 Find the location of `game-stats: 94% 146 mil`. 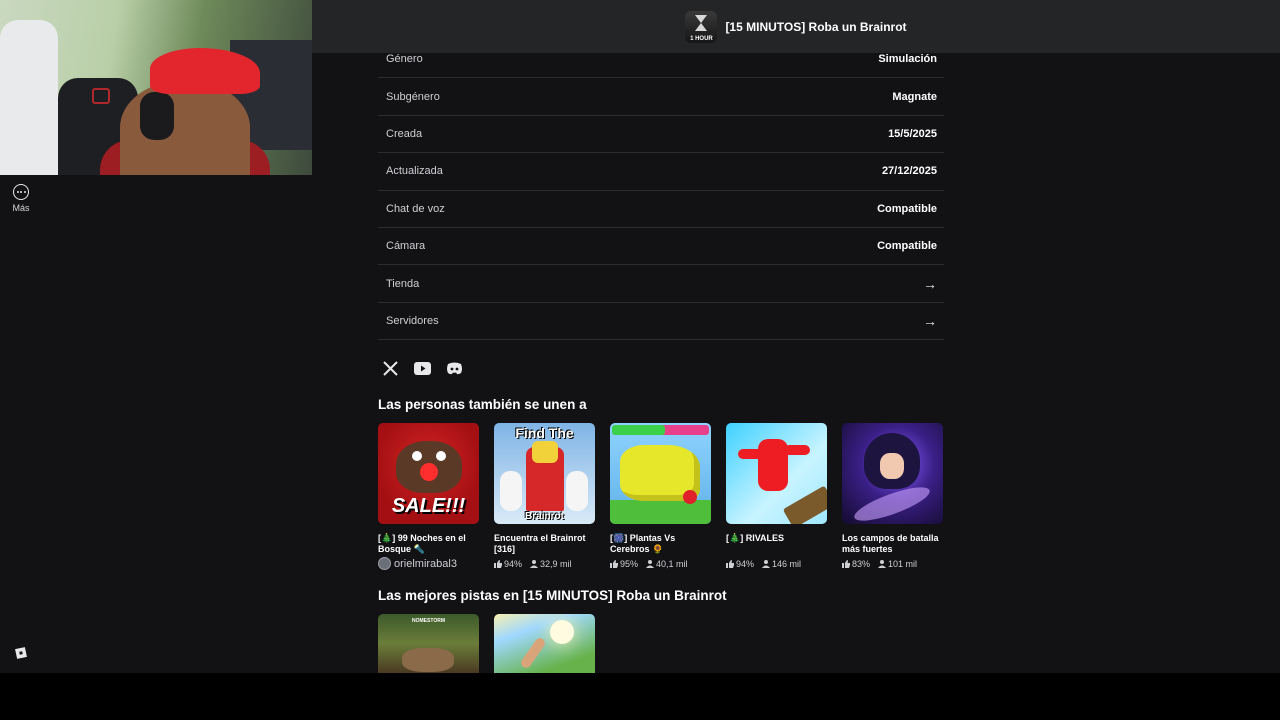

game-stats: 94% 146 mil is located at coordinates (776, 564).